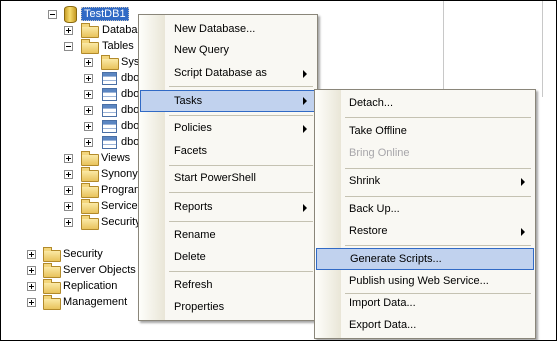  I want to click on menu-item-policies: Policies, so click(228, 129).